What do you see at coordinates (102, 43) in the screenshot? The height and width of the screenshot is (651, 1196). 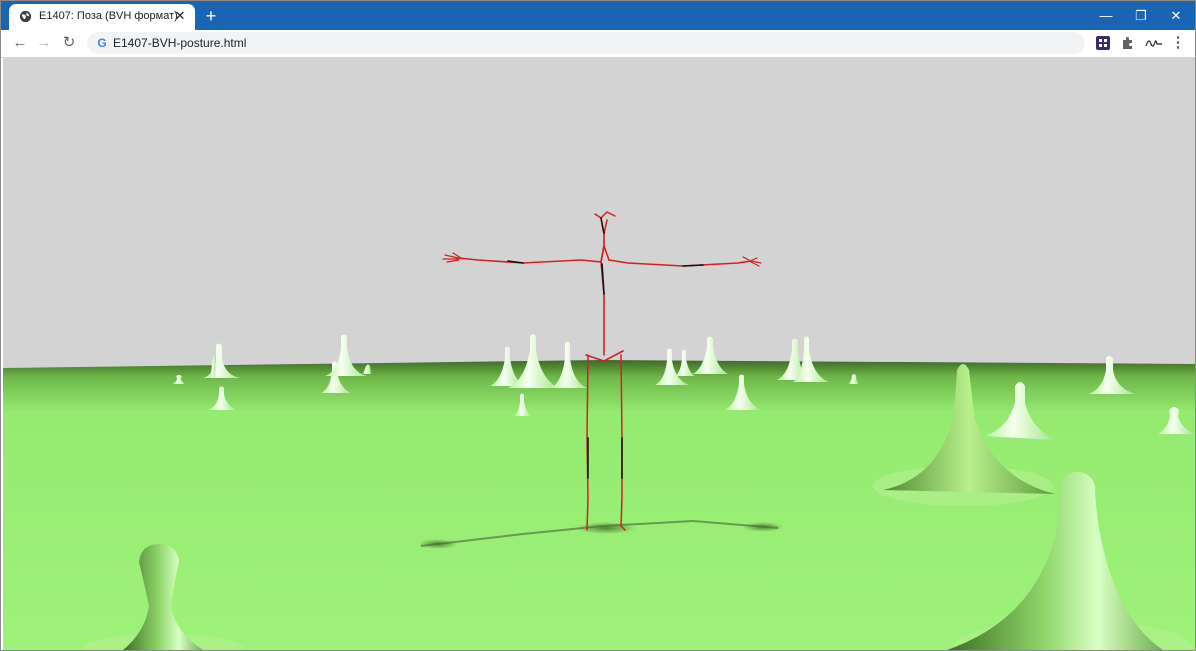 I see `google-icon: G` at bounding box center [102, 43].